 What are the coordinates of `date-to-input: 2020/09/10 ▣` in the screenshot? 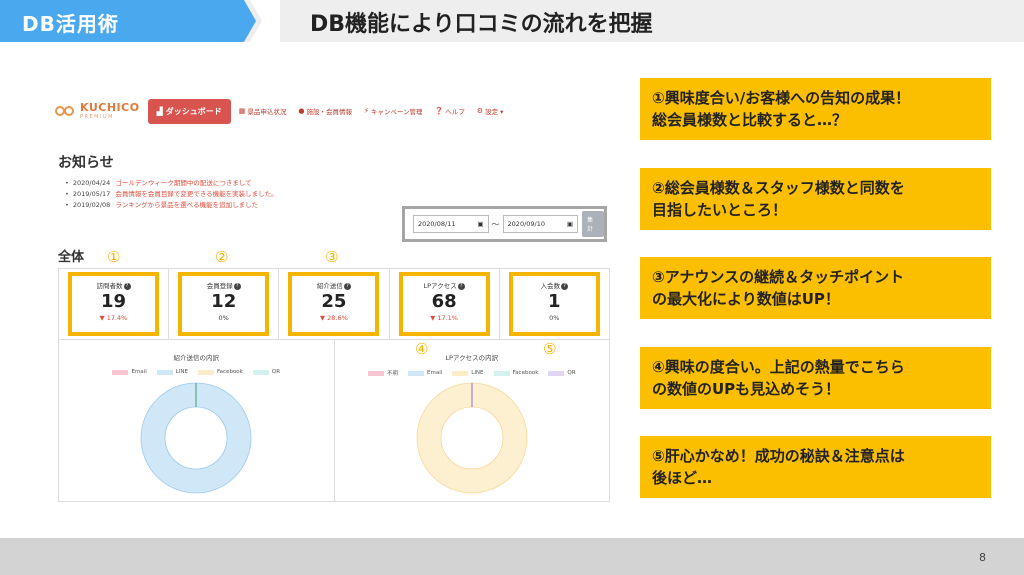 It's located at (540, 224).